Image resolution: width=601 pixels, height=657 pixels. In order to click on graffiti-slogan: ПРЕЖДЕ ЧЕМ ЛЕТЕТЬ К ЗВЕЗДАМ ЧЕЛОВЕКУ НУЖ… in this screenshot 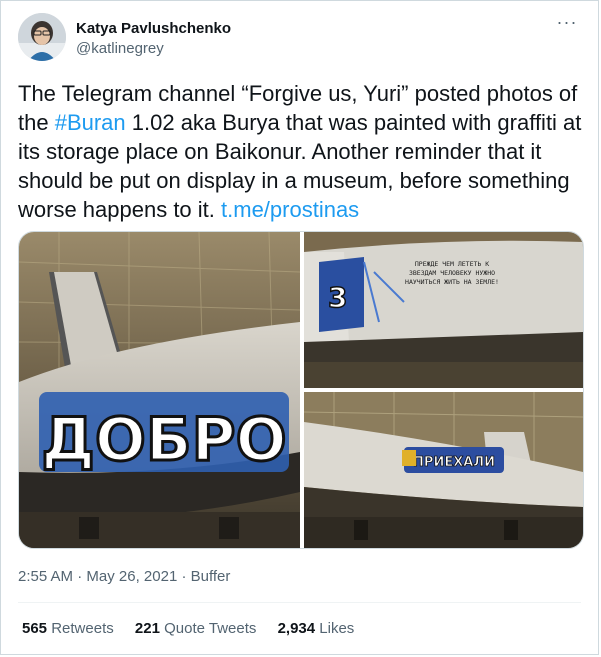, I will do `click(452, 273)`.